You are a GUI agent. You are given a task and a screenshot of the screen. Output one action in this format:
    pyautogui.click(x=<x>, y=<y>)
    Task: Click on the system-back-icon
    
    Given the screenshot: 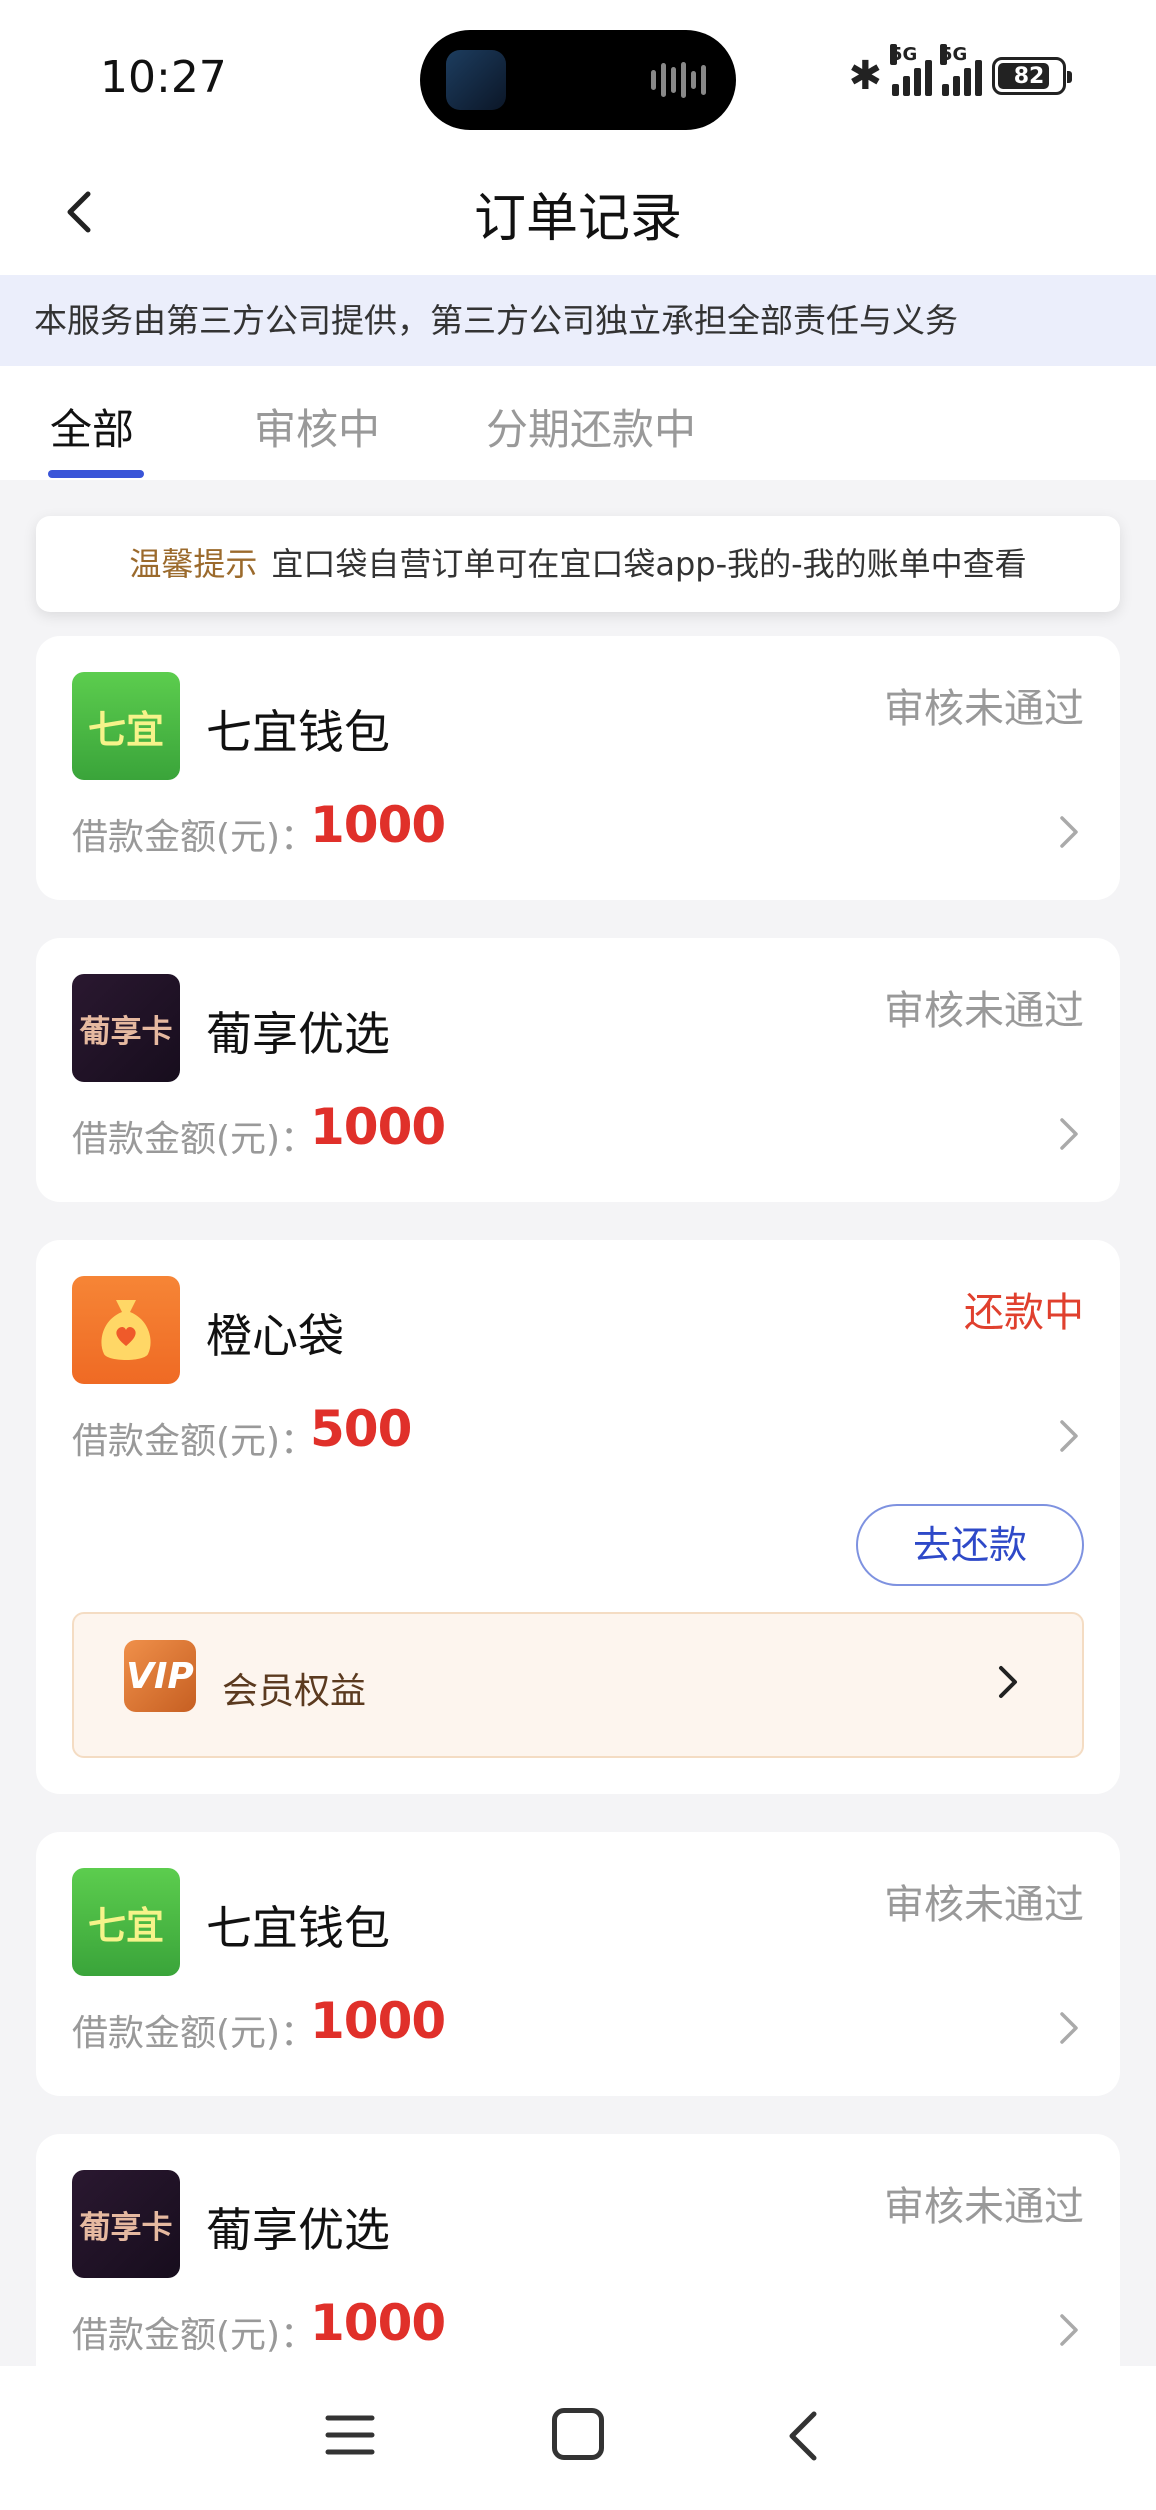 What is the action you would take?
    pyautogui.click(x=802, y=2436)
    